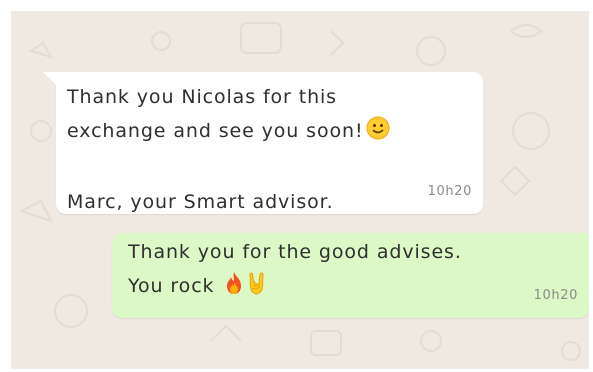 This screenshot has width=593, height=372. Describe the element at coordinates (50, 79) in the screenshot. I see `incoming-bubble-tail` at that location.